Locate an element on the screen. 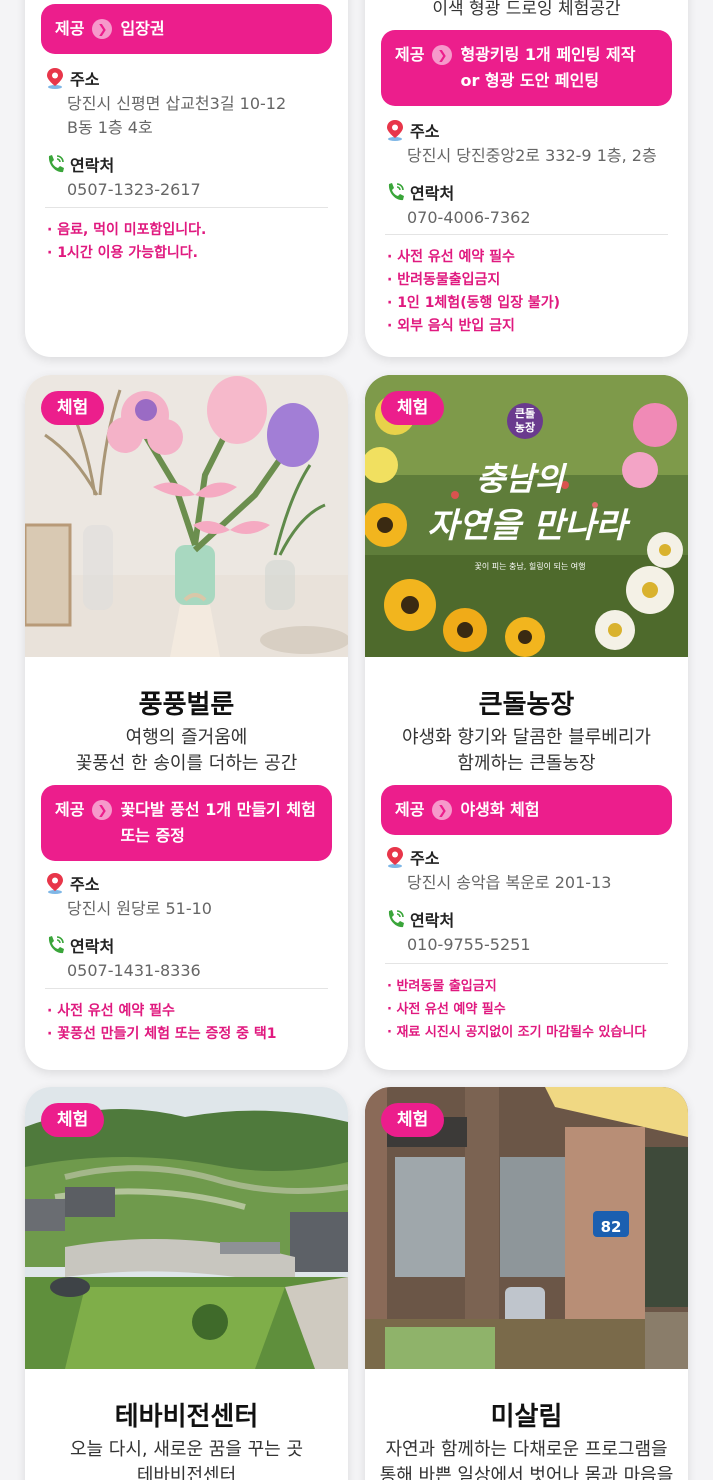  address-value: 당진시 송악읍 복운로 201-13 is located at coordinates (509, 882).